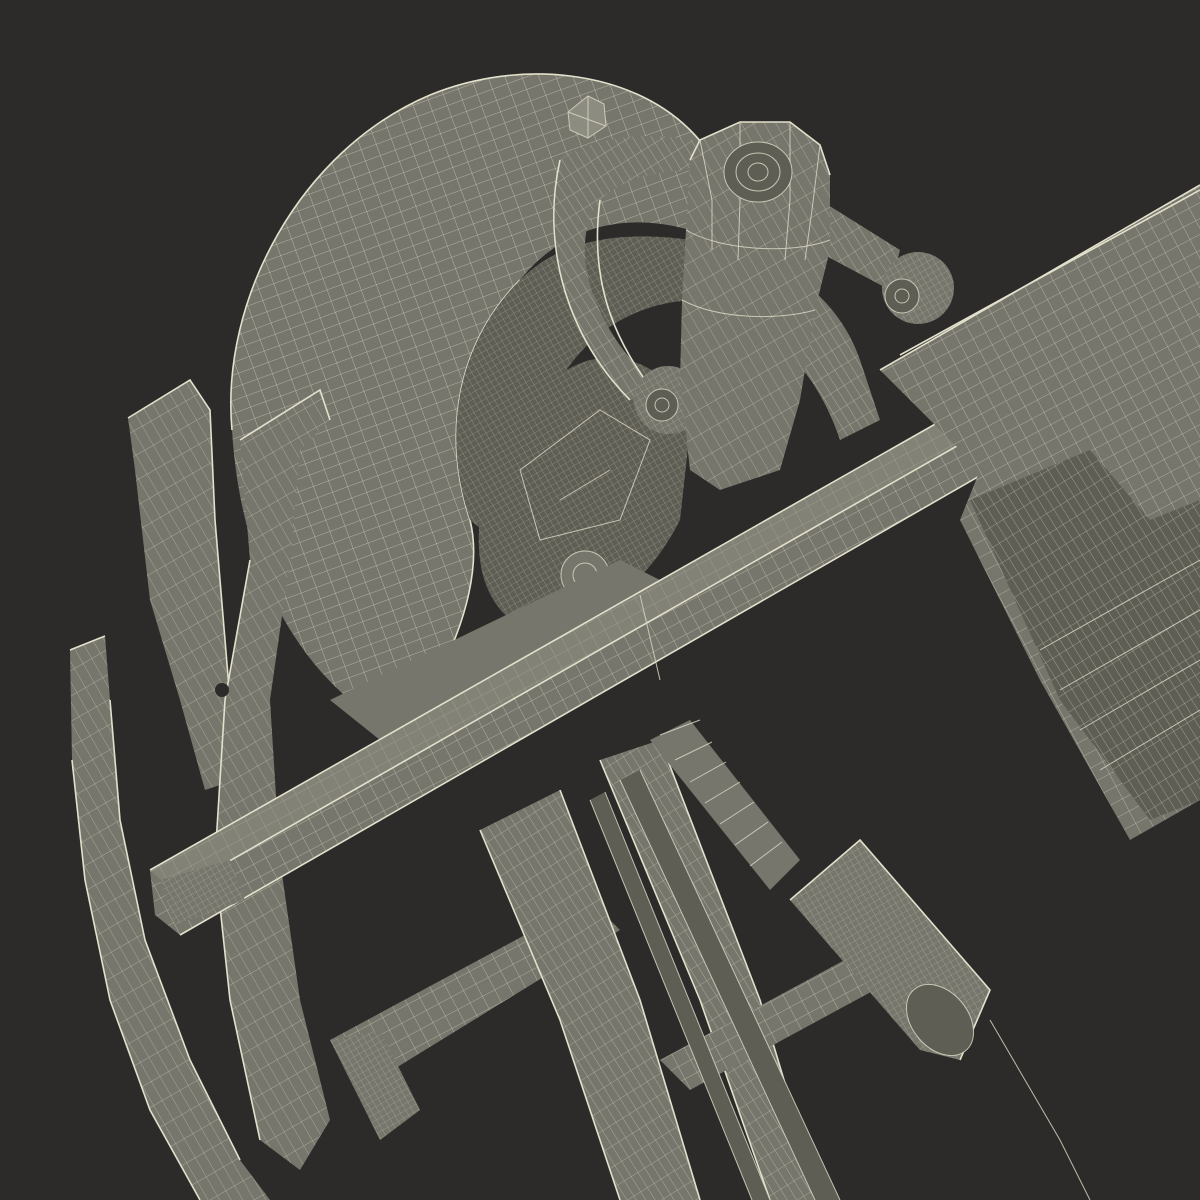  What do you see at coordinates (755, 305) in the screenshot?
I see `suspension-strut` at bounding box center [755, 305].